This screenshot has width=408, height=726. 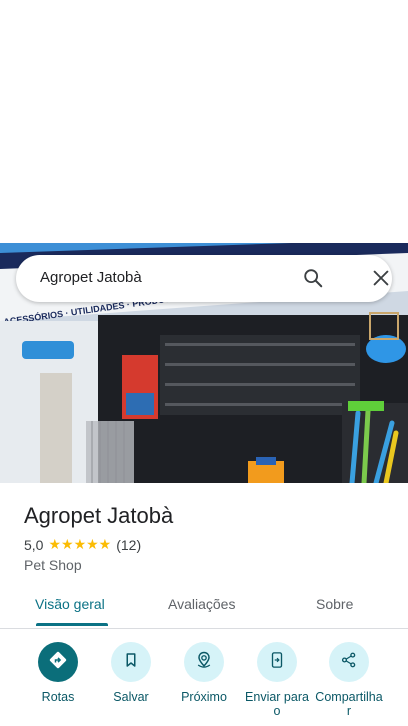 What do you see at coordinates (129, 544) in the screenshot?
I see `review-count: (12)` at bounding box center [129, 544].